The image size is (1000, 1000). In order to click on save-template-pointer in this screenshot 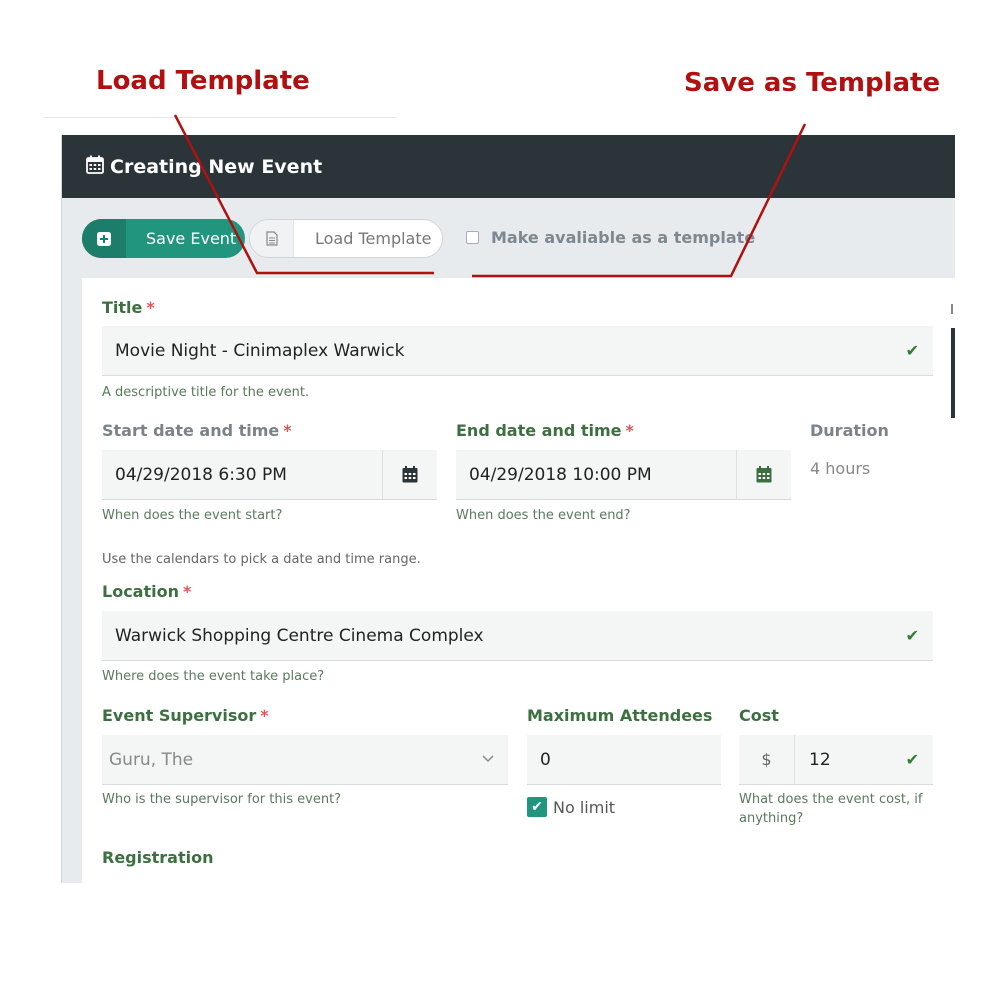, I will do `click(639, 200)`.